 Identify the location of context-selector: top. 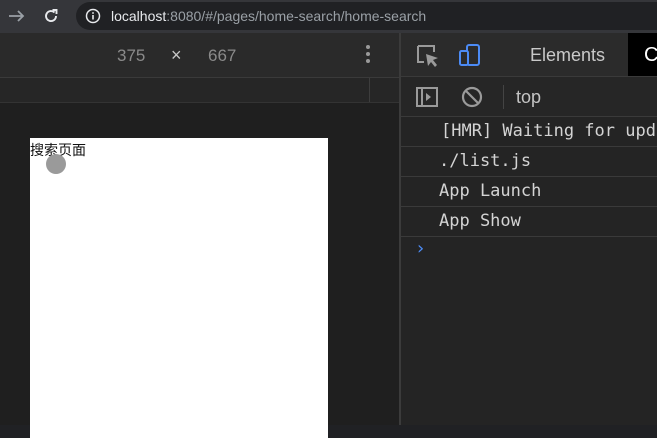
(528, 97).